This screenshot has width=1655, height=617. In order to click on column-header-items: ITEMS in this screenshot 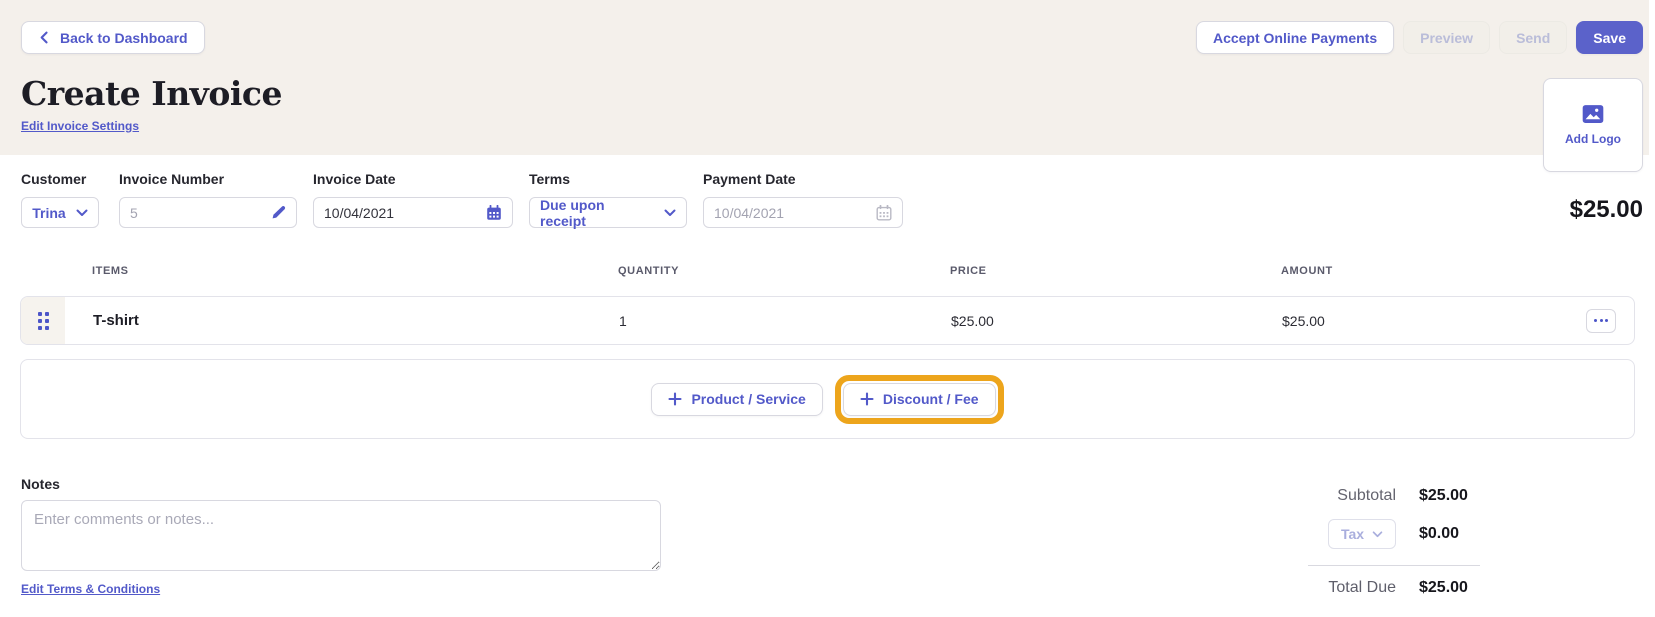, I will do `click(110, 271)`.